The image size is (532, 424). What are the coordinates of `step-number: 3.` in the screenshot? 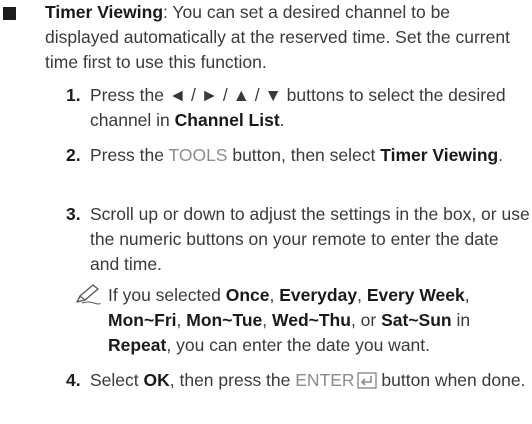 It's located at (73, 214).